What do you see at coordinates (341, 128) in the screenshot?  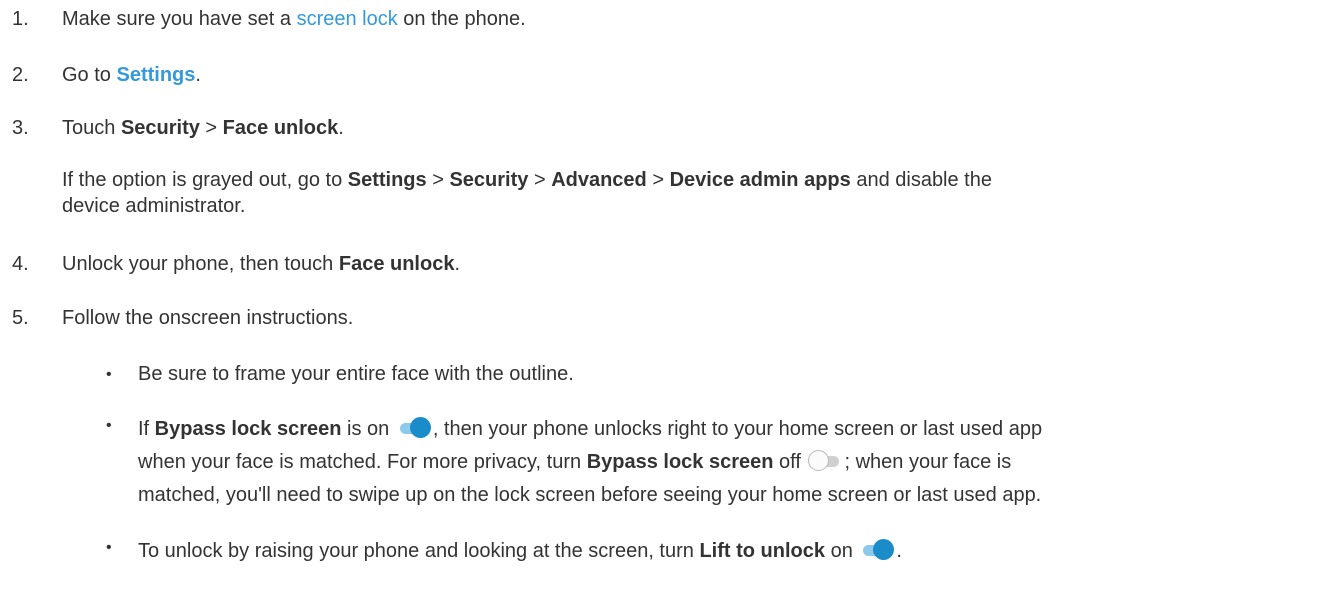 I see `step-3-text-after: .` at bounding box center [341, 128].